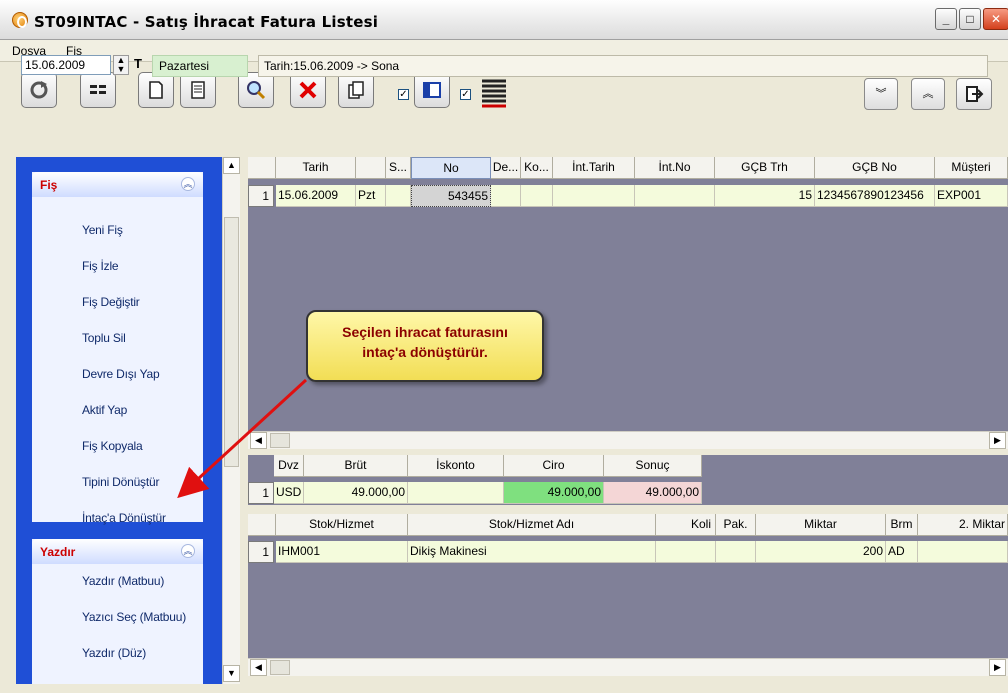 This screenshot has height=693, width=1008. I want to click on callout-line-1: Seçilen ihracat faturasını, so click(425, 332).